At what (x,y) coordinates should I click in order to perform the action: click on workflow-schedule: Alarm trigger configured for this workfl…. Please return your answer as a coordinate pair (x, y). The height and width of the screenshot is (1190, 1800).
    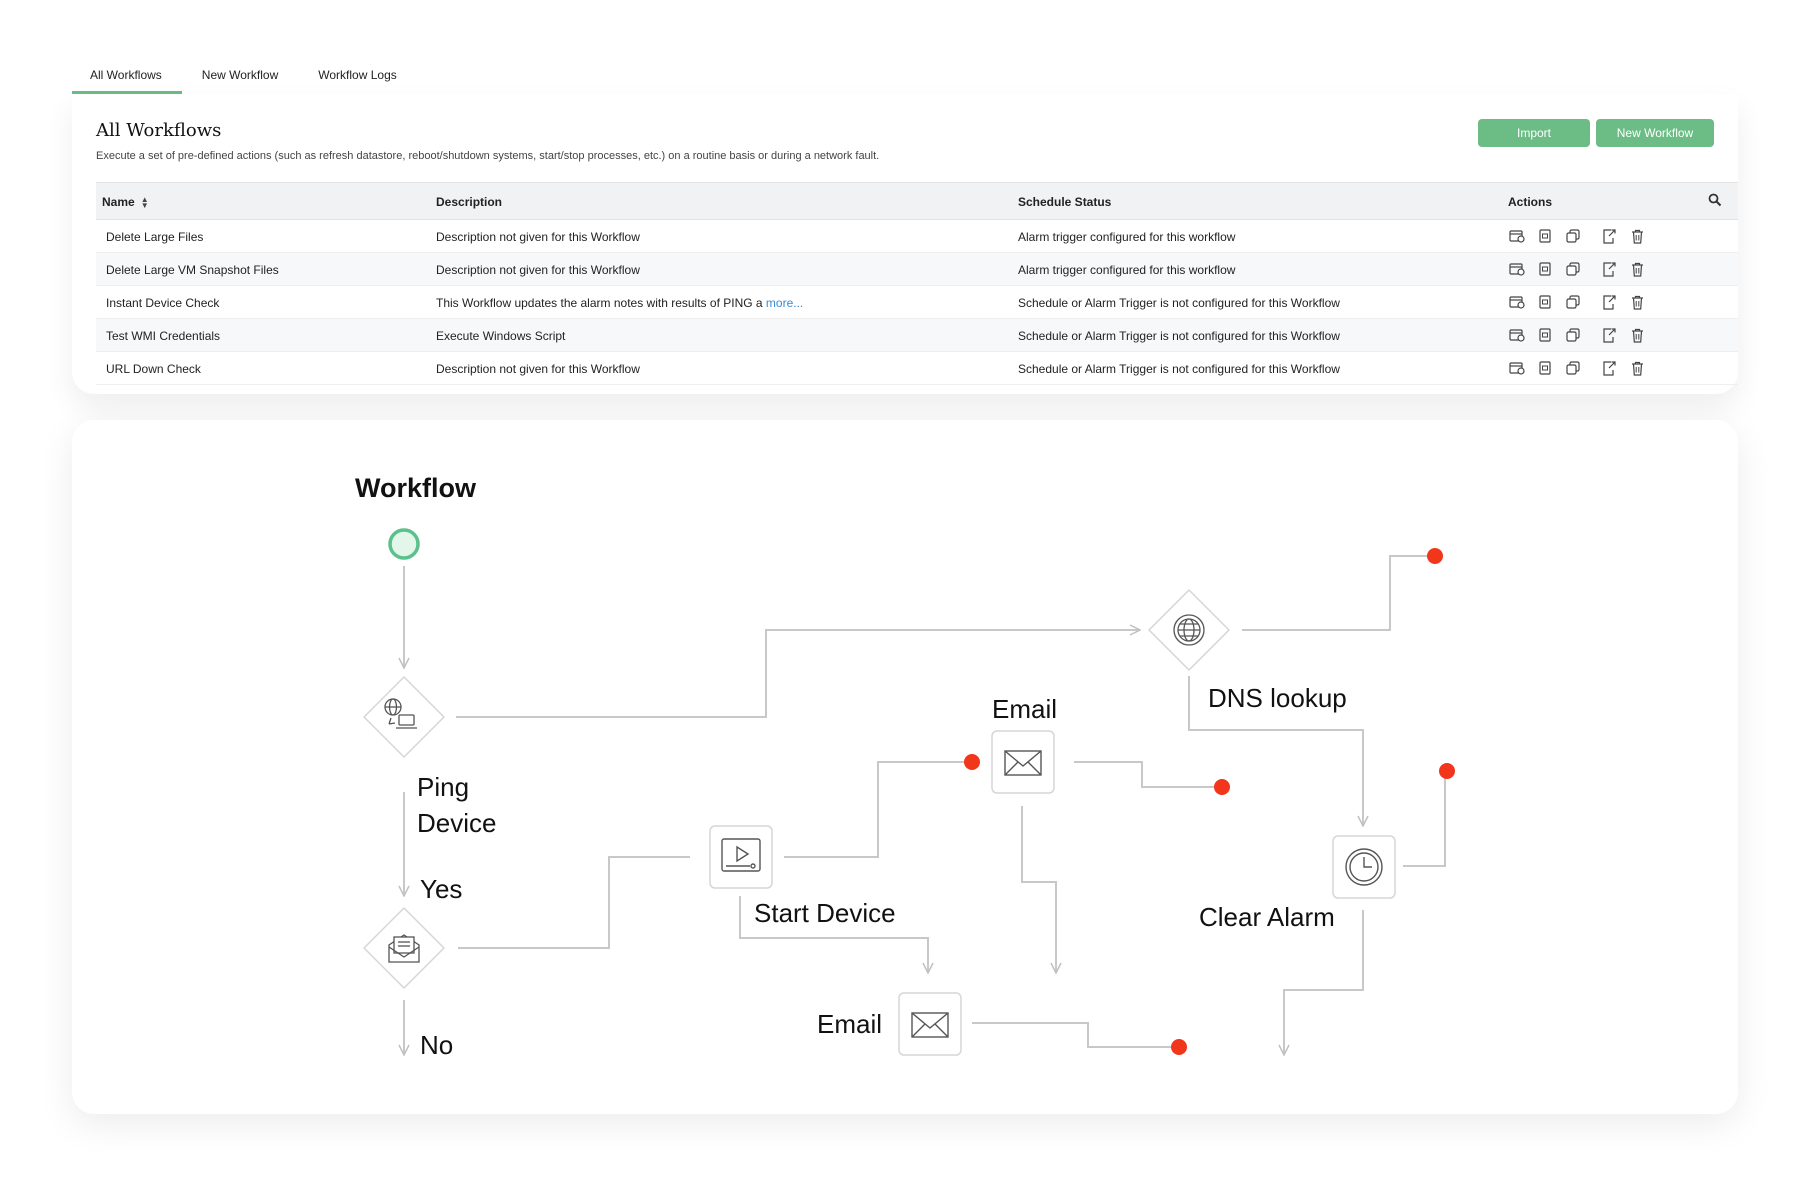
    Looking at the image, I should click on (1127, 270).